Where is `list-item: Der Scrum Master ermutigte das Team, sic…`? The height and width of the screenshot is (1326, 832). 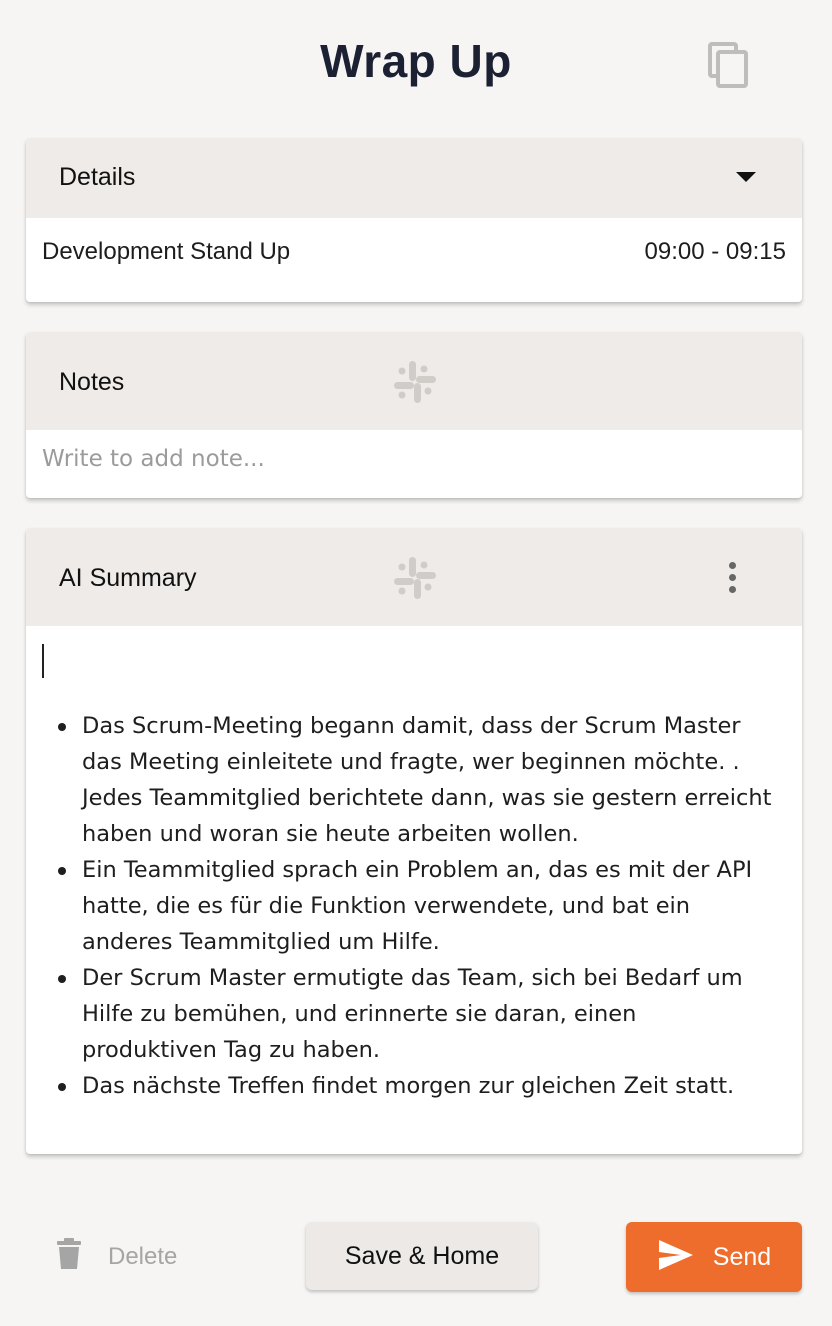
list-item: Der Scrum Master ermutigte das Team, sic… is located at coordinates (418, 1014).